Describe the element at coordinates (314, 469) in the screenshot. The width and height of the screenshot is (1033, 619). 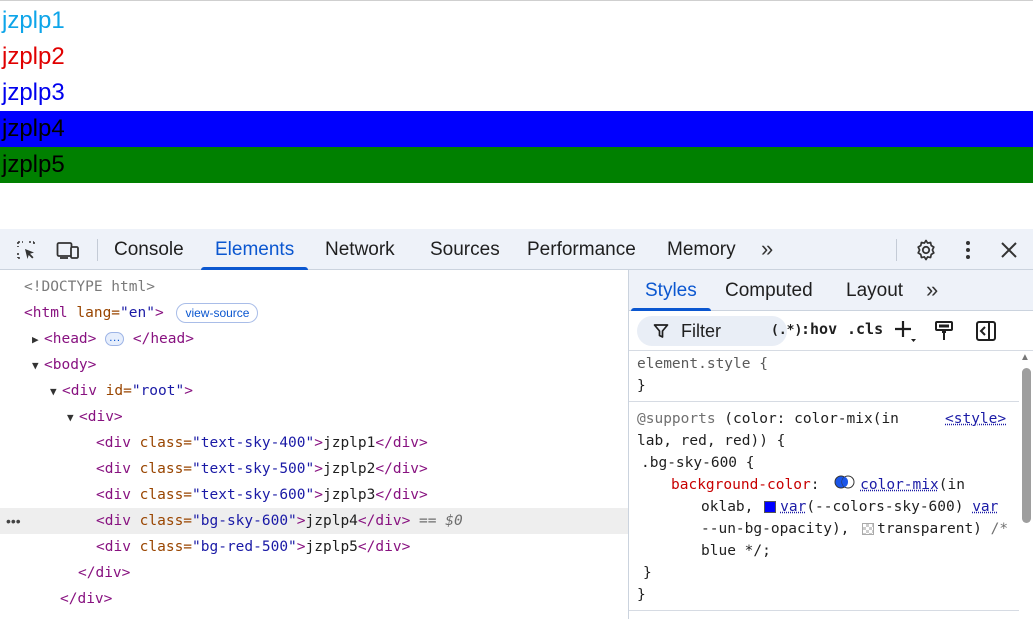
I see `child-div-node: <div class="text-sky-500">jzplp2</div>` at that location.